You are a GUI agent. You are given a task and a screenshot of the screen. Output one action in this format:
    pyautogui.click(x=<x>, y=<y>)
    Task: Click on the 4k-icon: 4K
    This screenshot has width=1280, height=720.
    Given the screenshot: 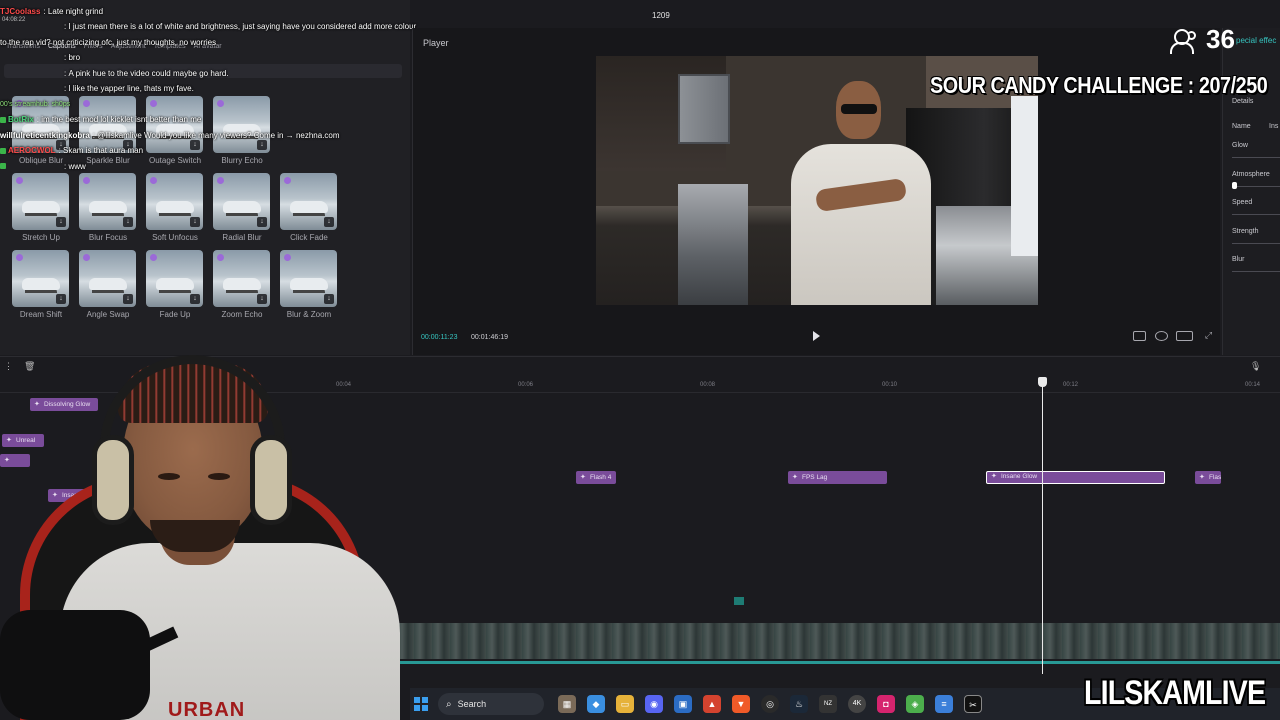 What is the action you would take?
    pyautogui.click(x=857, y=704)
    